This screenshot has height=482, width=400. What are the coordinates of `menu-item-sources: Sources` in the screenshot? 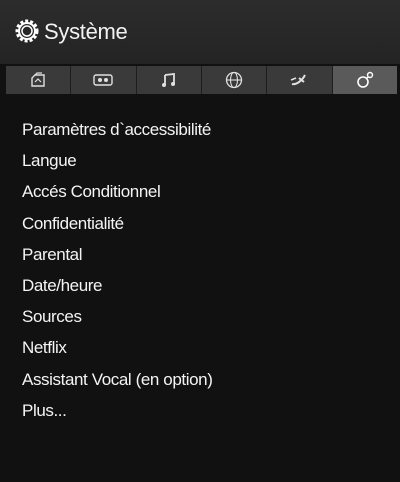 It's located at (200, 316).